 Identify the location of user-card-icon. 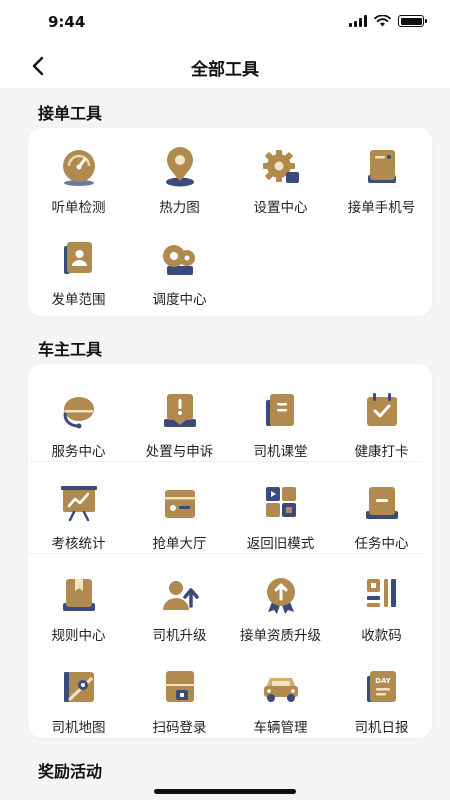
(77, 258).